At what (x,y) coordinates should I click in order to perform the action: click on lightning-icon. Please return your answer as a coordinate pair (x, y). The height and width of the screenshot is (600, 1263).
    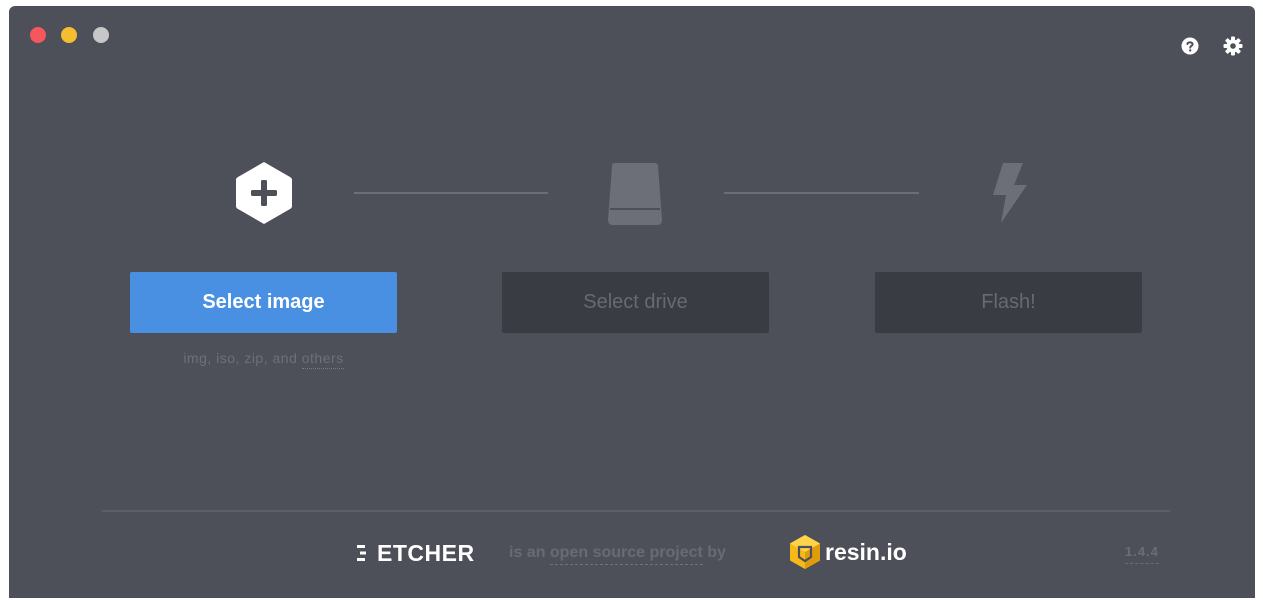
    Looking at the image, I should click on (1010, 193).